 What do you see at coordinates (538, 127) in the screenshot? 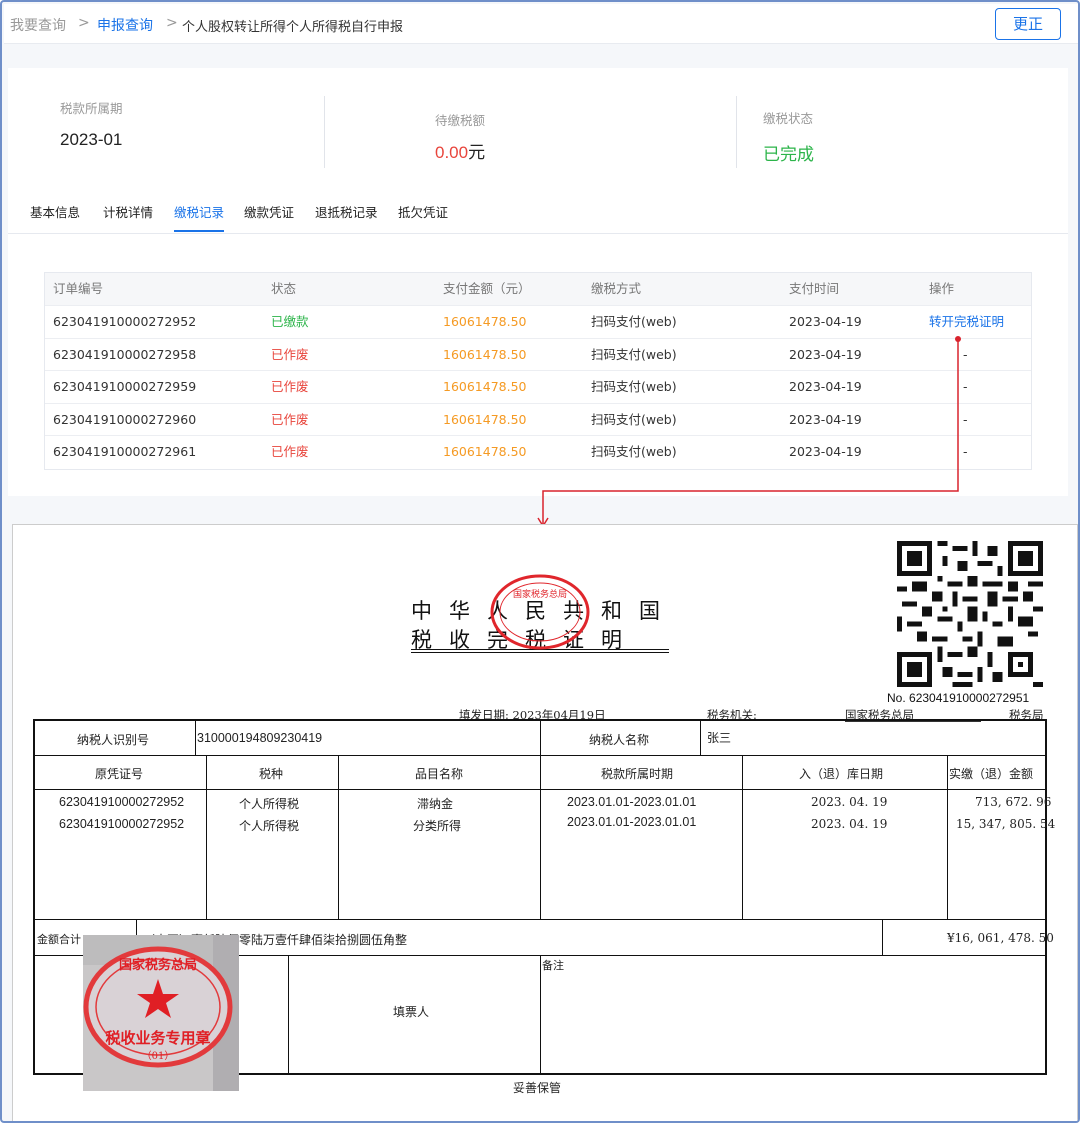
I see `summary-panel: 税款所属期 2023-01 待缴税额 0.00元 缴税状态 已完成` at bounding box center [538, 127].